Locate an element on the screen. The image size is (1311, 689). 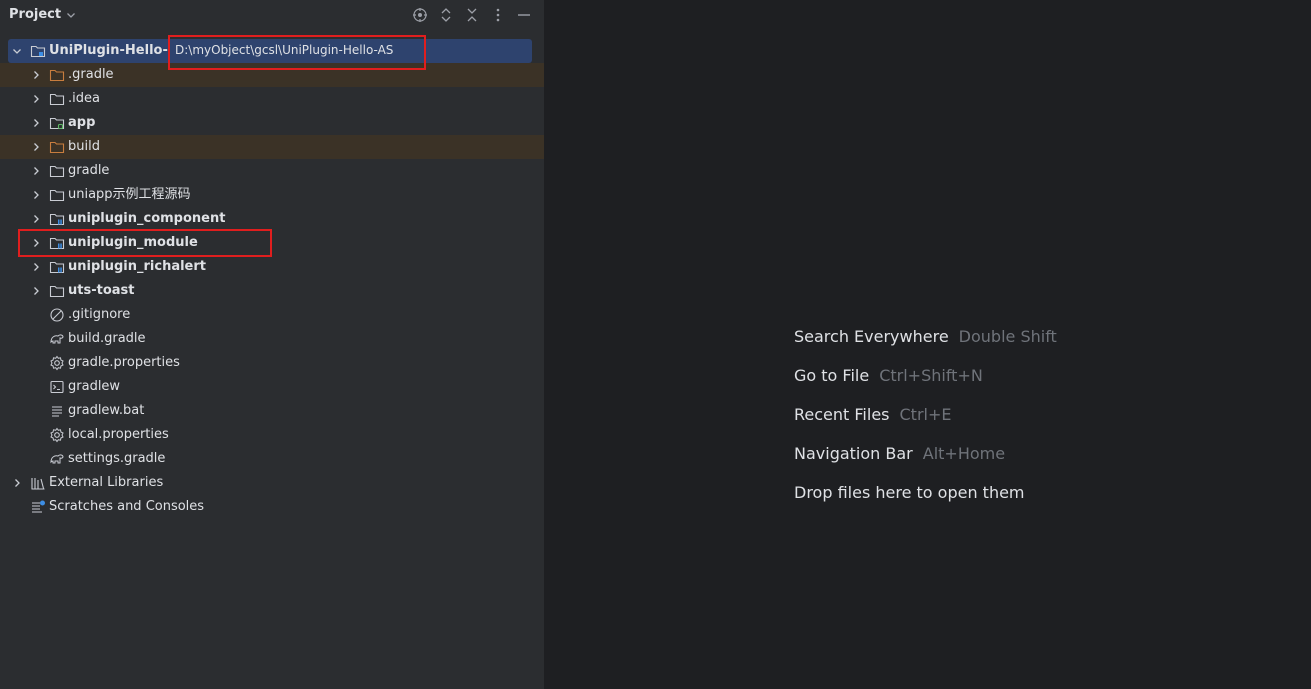
scratches-icon is located at coordinates (38, 506).